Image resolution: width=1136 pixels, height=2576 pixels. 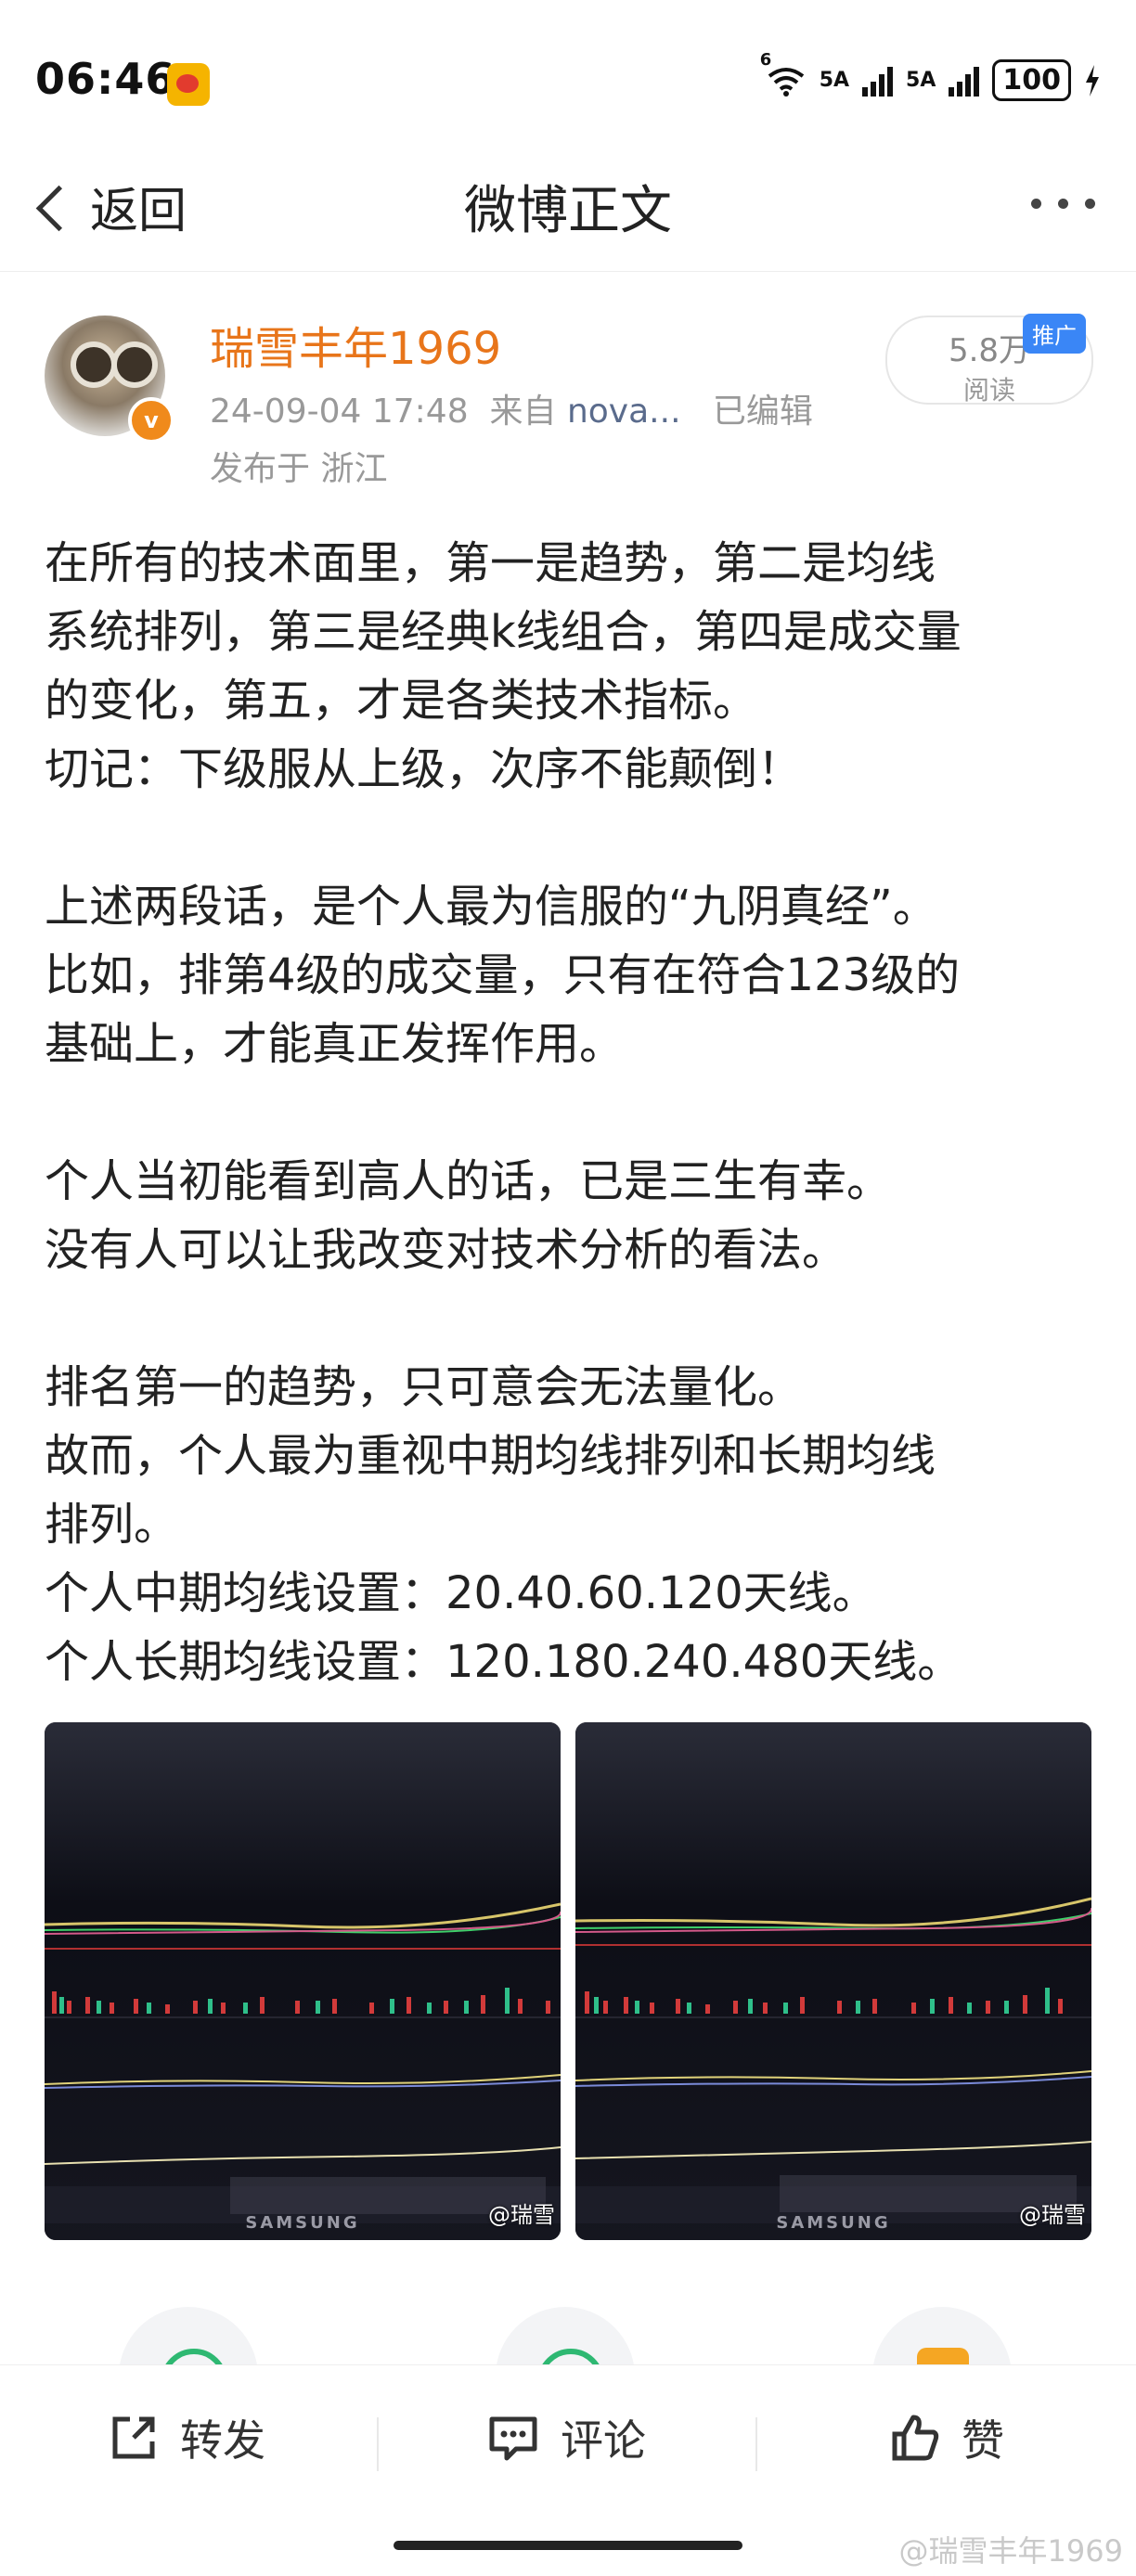 What do you see at coordinates (105, 79) in the screenshot?
I see `status-time: 06:46` at bounding box center [105, 79].